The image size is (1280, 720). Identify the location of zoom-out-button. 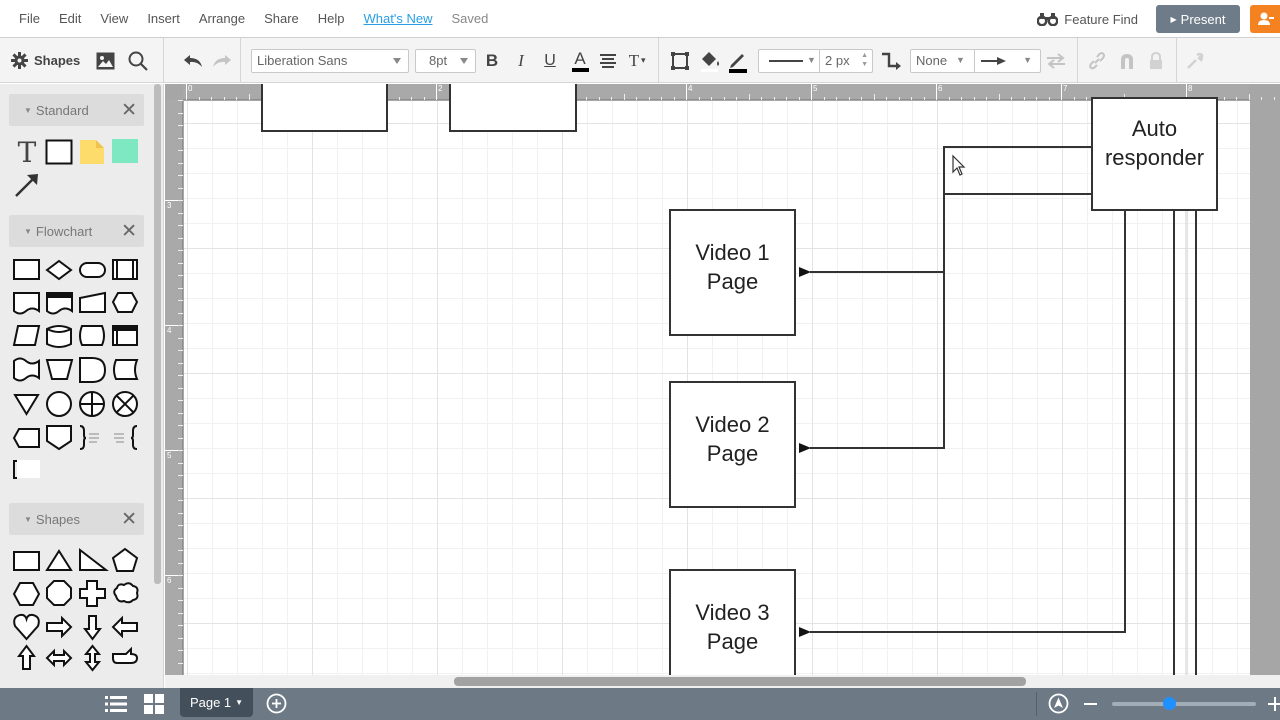
(1090, 704).